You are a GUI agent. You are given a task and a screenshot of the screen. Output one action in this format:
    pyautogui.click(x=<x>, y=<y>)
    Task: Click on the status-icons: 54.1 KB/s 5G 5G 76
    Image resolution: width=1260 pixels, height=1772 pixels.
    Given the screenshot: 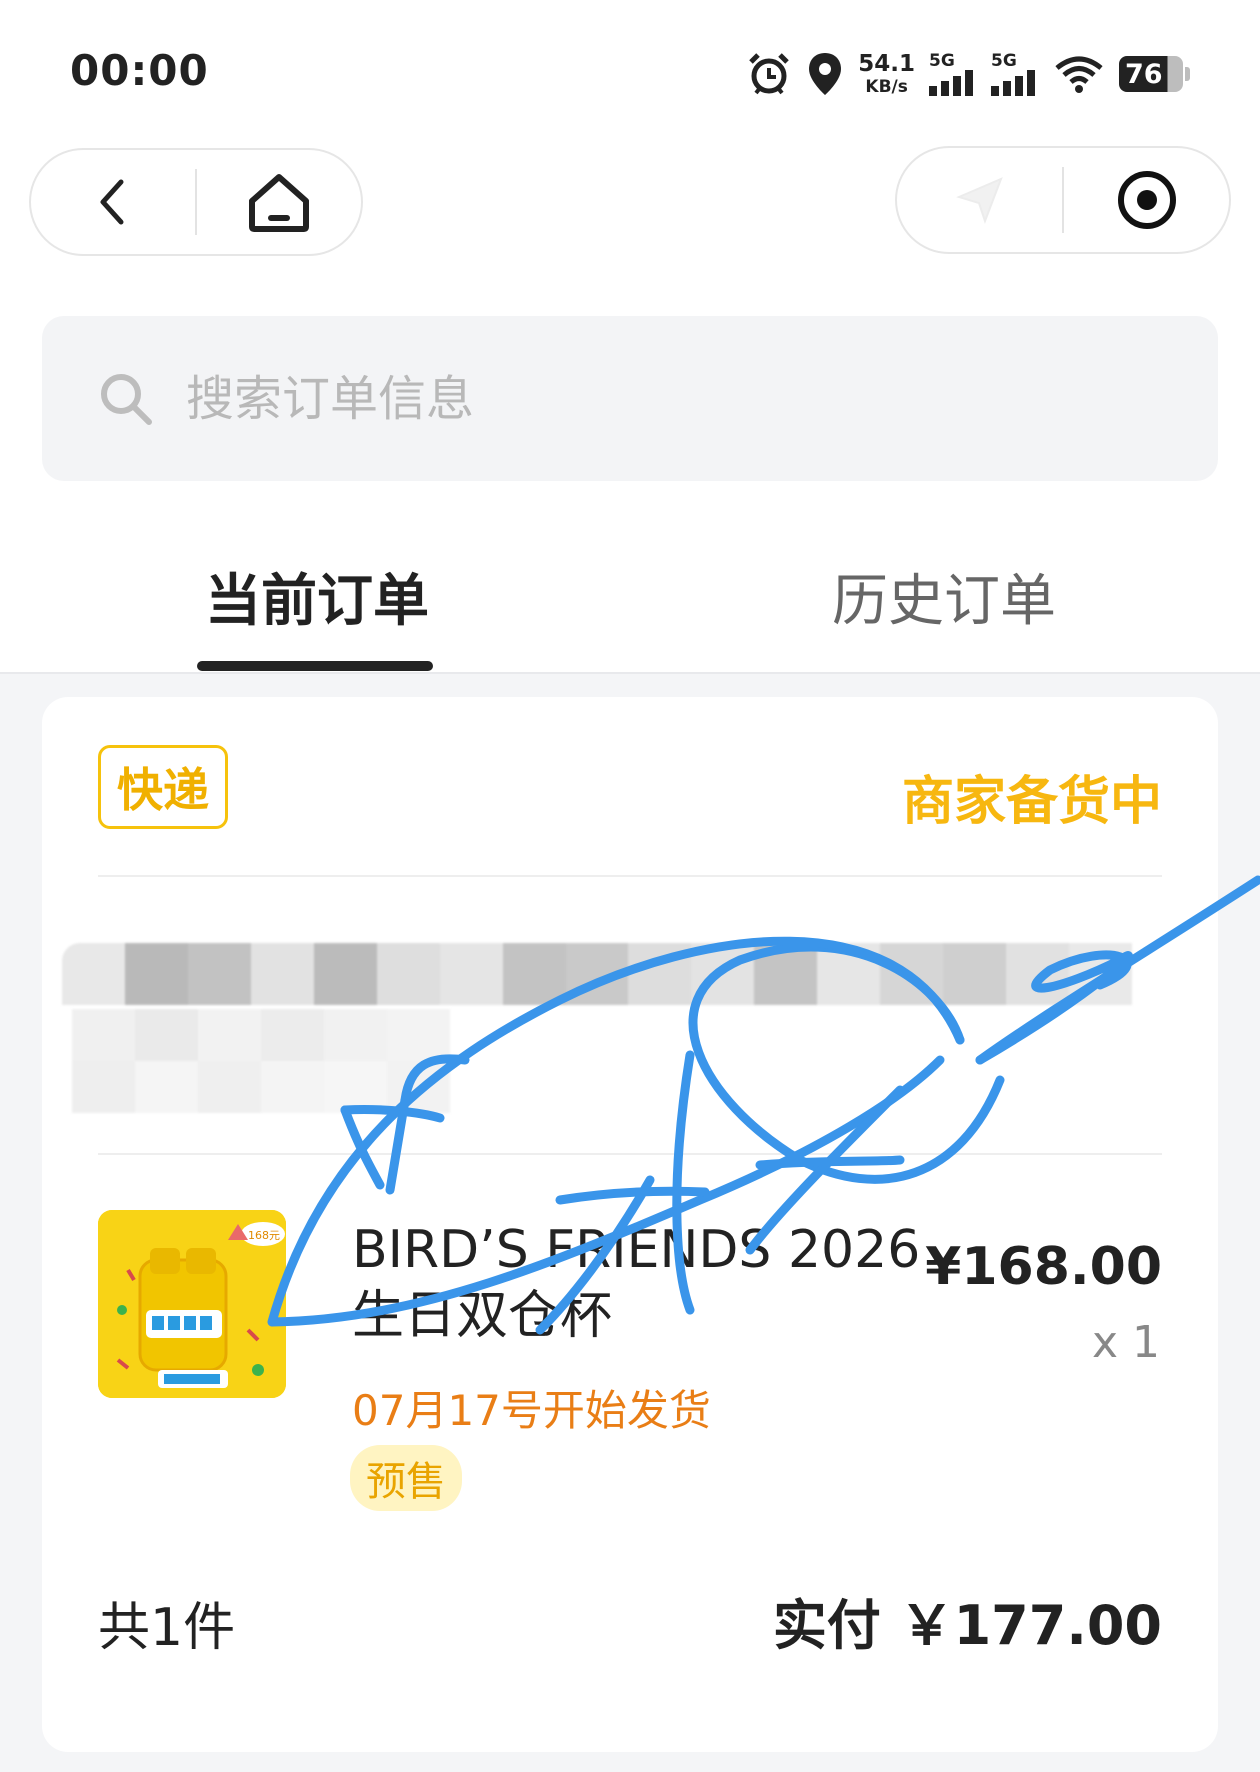 What is the action you would take?
    pyautogui.click(x=968, y=74)
    